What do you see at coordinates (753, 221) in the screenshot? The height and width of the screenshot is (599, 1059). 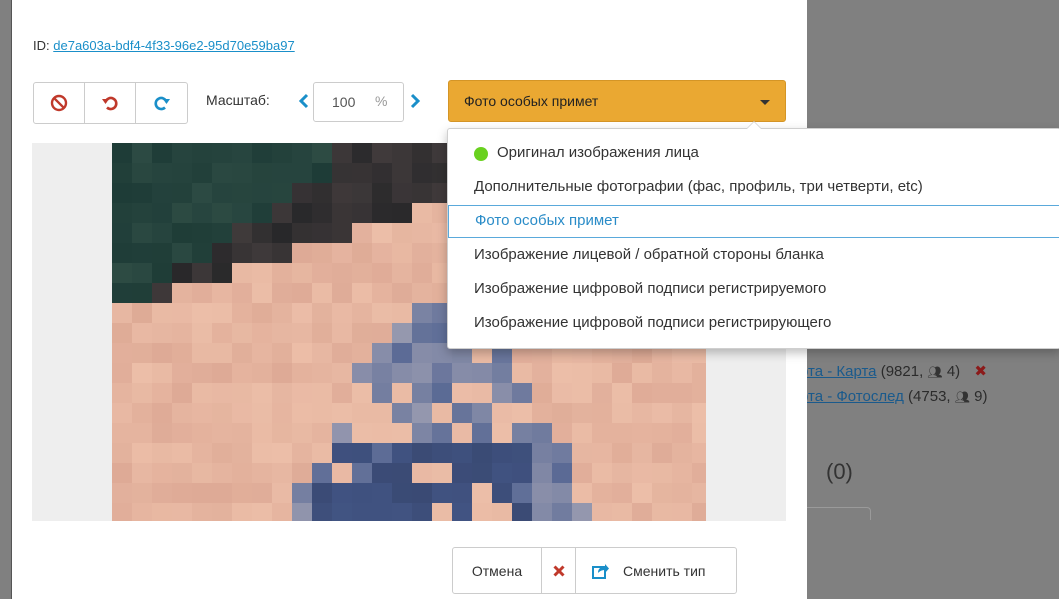 I see `dropdown-option-selected: Фото особых примет` at bounding box center [753, 221].